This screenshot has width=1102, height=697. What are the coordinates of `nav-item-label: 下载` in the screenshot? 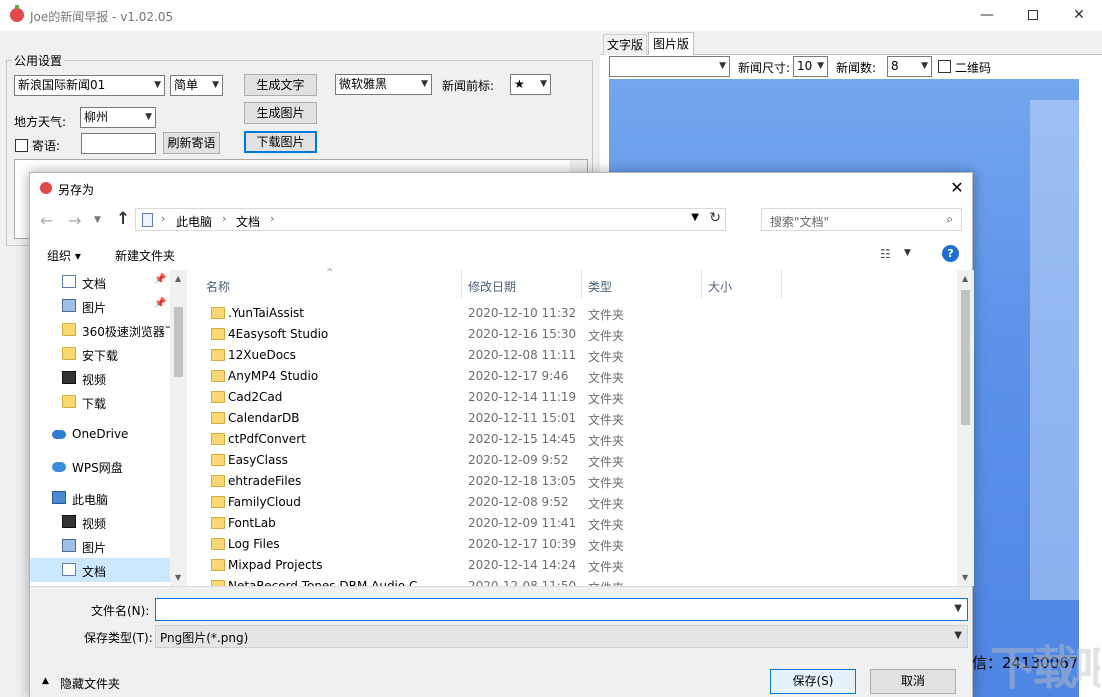 It's located at (94, 404).